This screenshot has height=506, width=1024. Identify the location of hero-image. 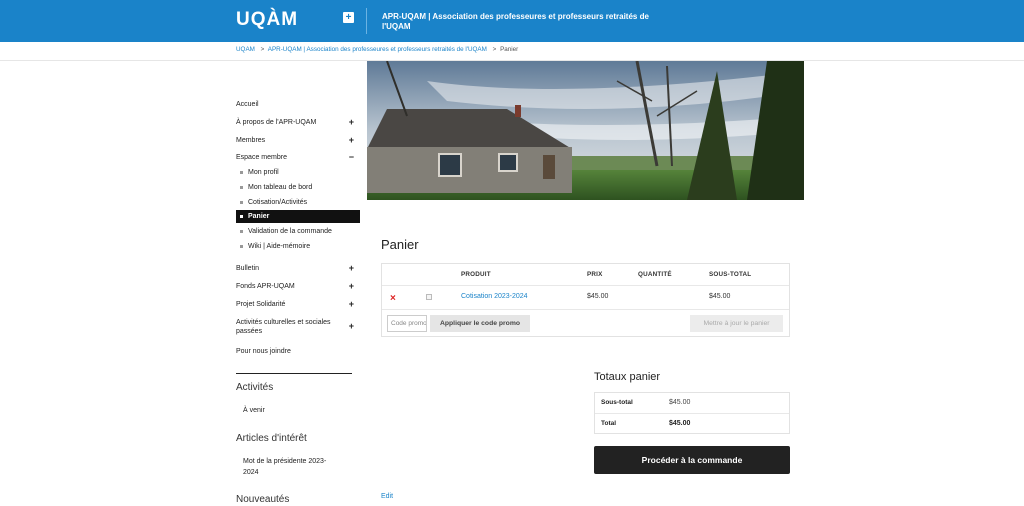
(585, 130).